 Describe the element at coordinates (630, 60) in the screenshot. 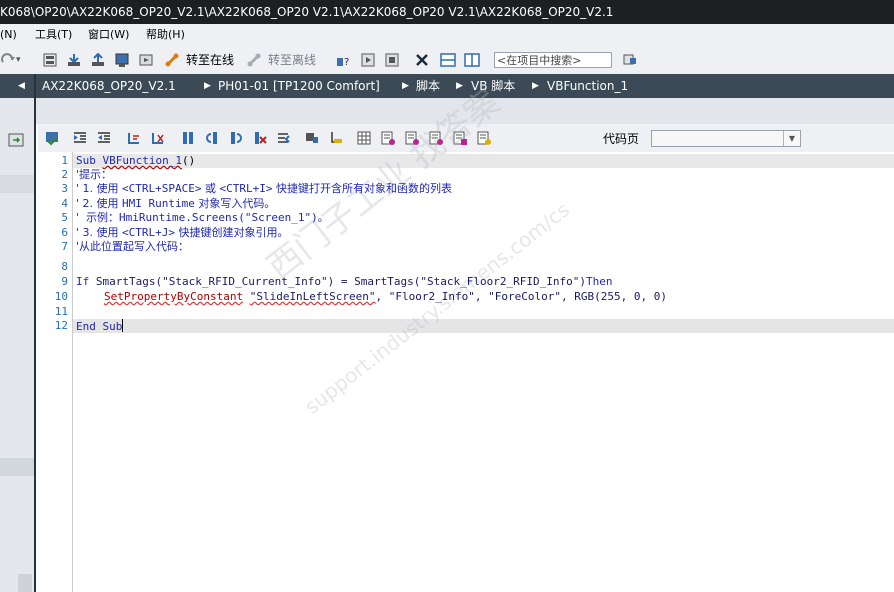

I see `search-project-icon` at that location.